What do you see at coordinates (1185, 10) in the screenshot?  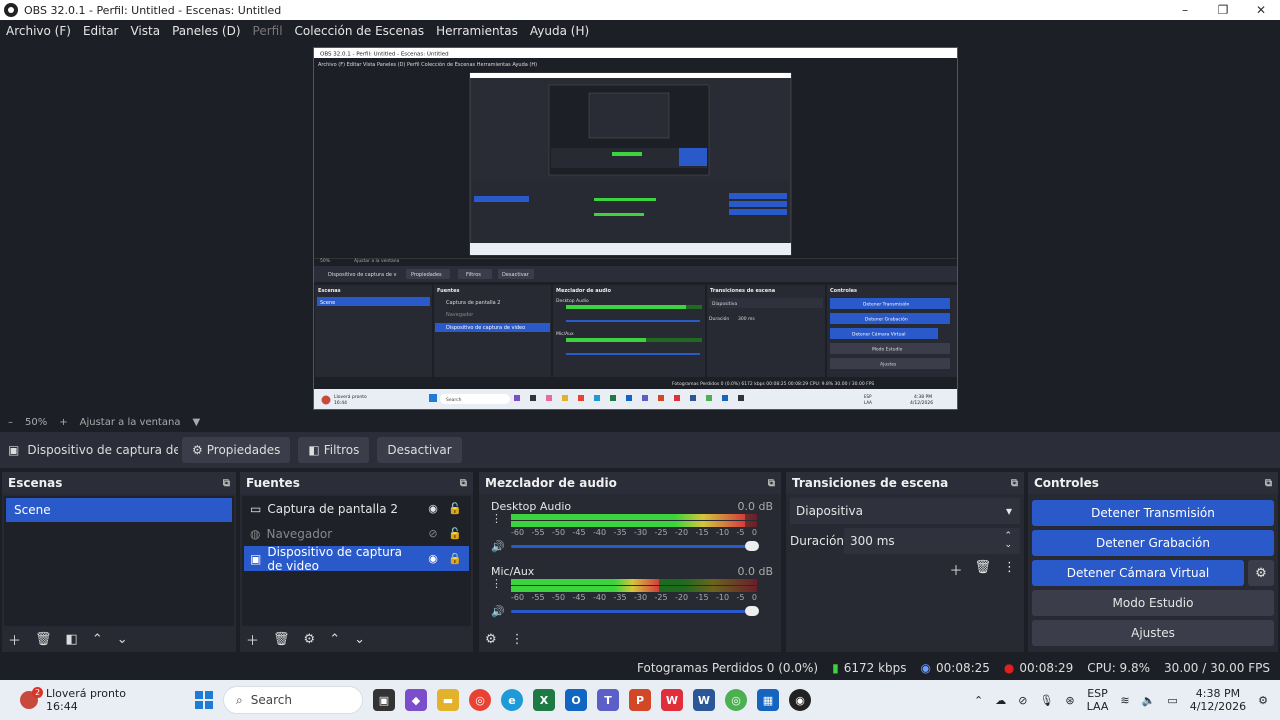 I see `minimize-button: –` at bounding box center [1185, 10].